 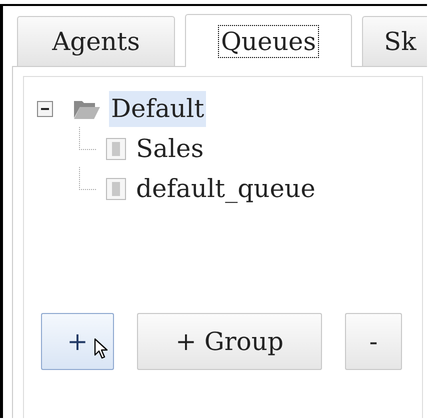 What do you see at coordinates (45, 109) in the screenshot?
I see `collapse-toggle-icon` at bounding box center [45, 109].